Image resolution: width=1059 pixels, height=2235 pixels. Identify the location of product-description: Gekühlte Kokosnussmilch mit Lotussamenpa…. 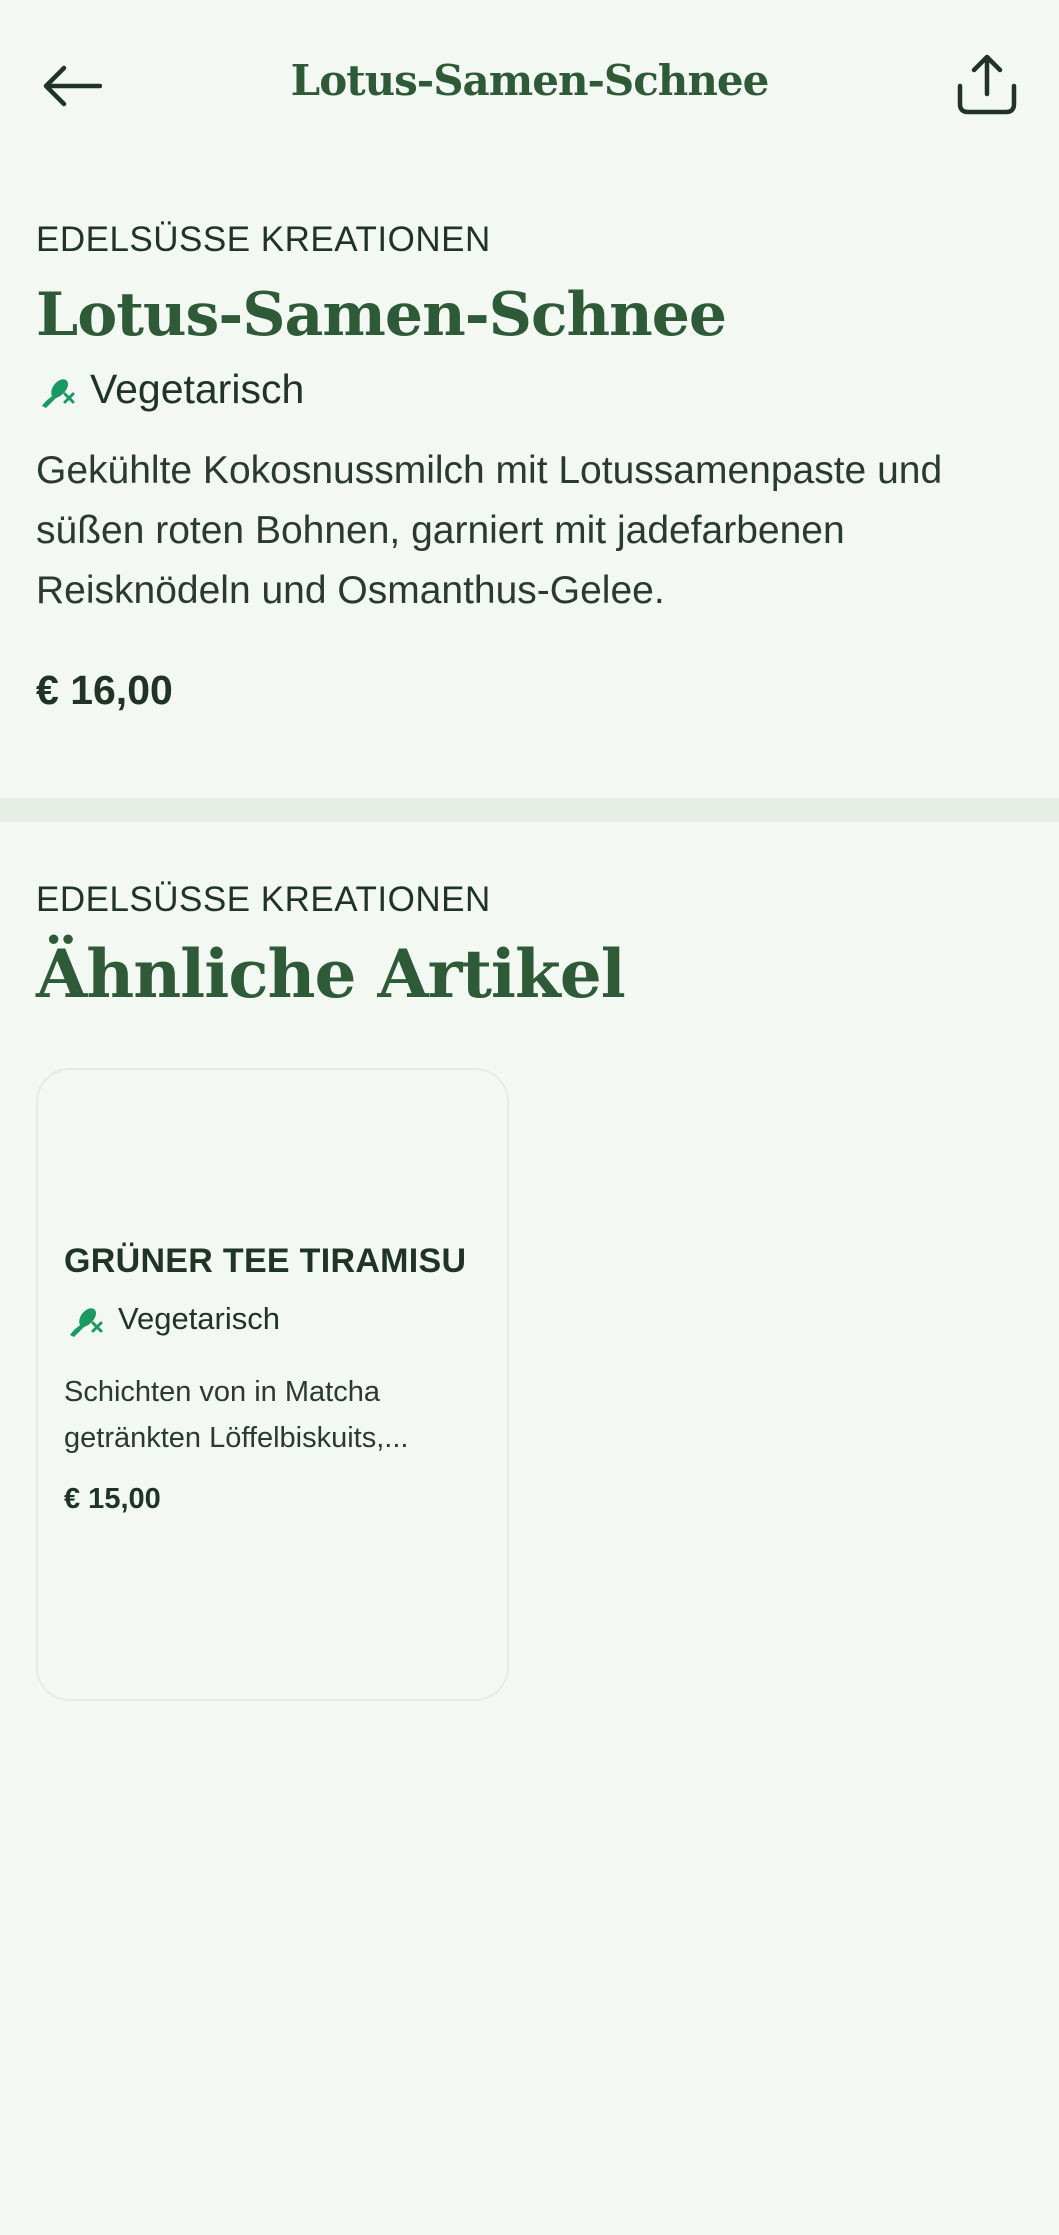
(489, 530).